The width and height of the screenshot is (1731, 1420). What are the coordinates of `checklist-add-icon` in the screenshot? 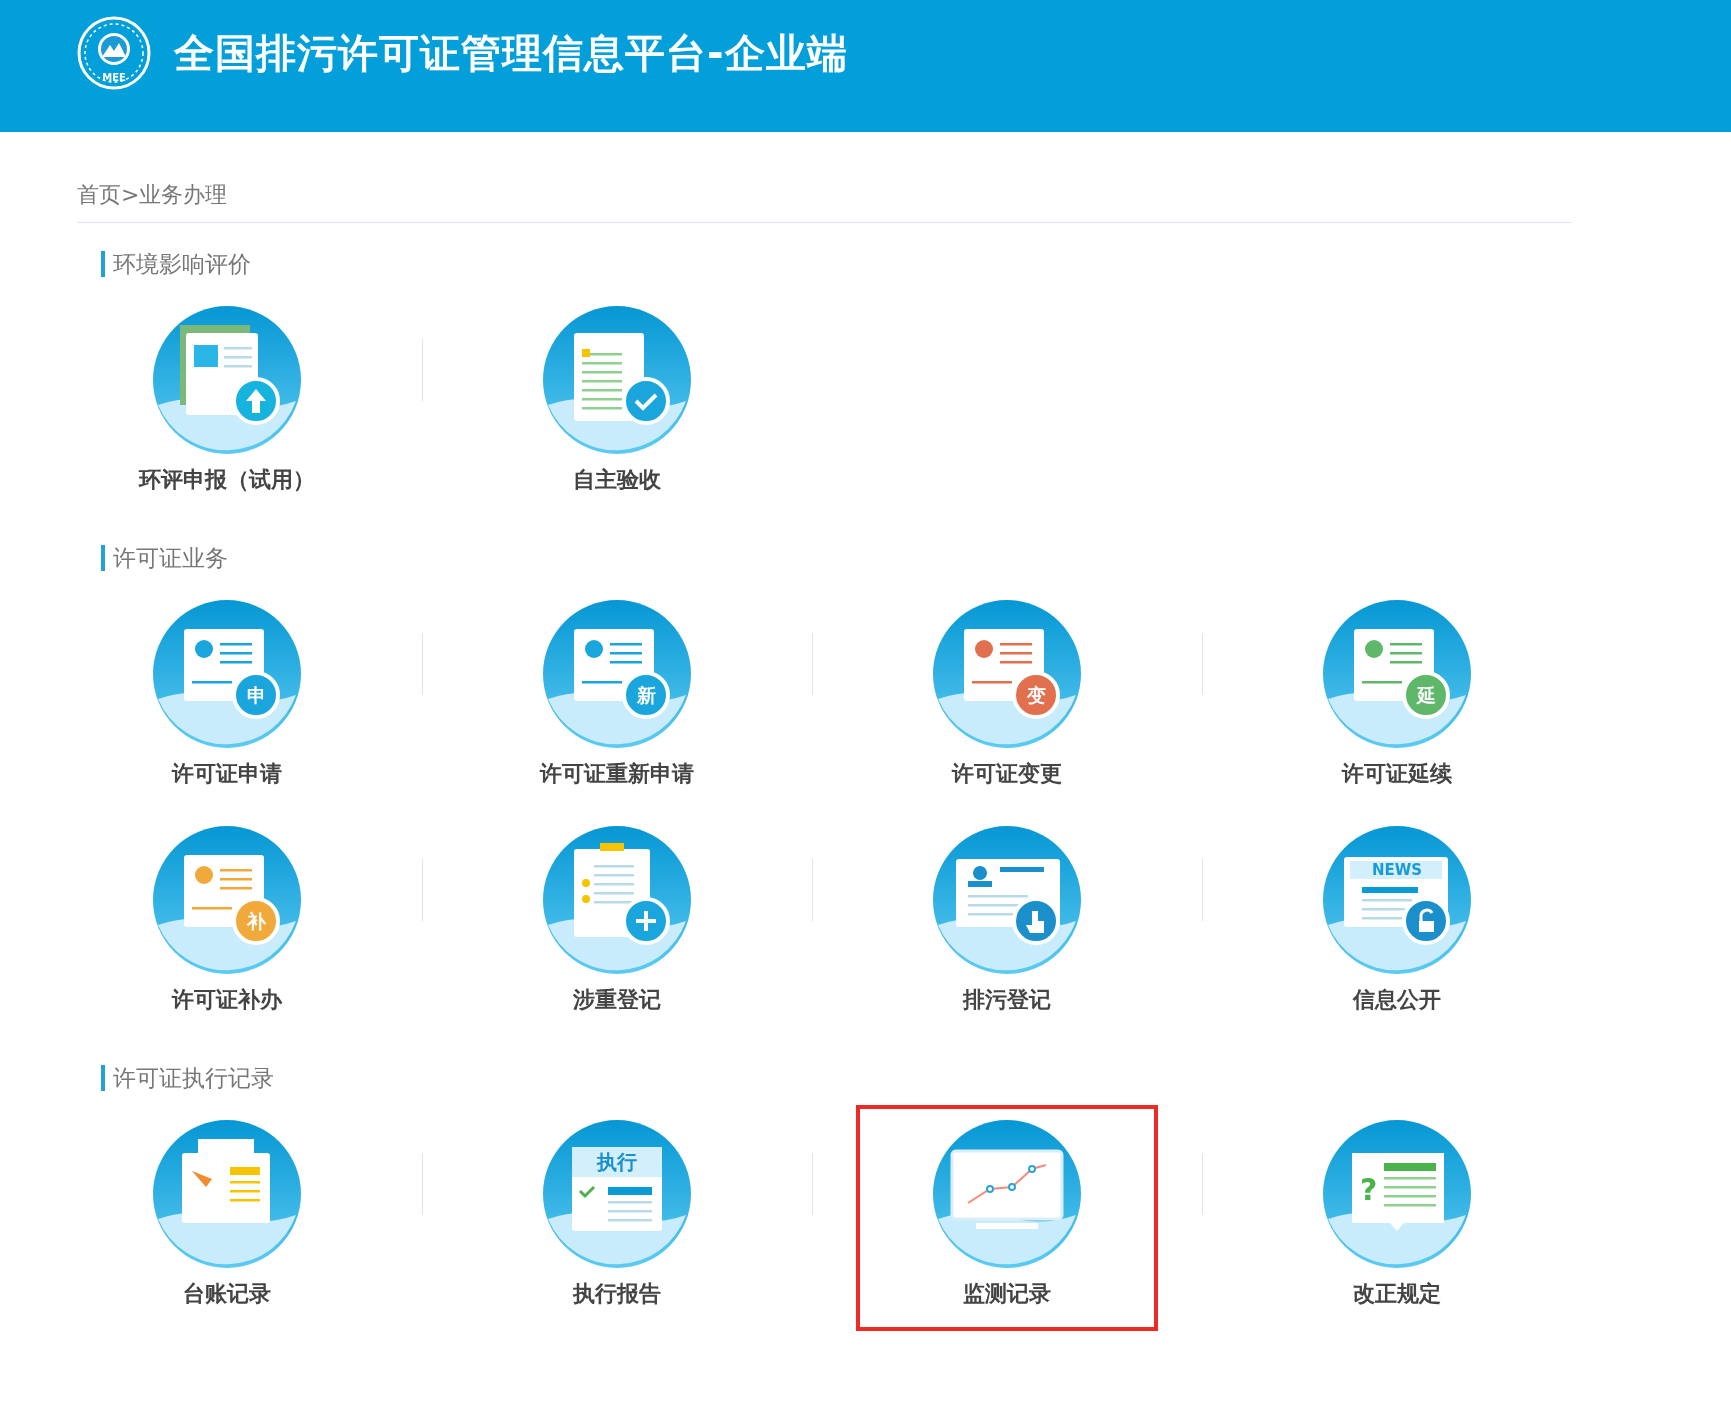 It's located at (617, 900).